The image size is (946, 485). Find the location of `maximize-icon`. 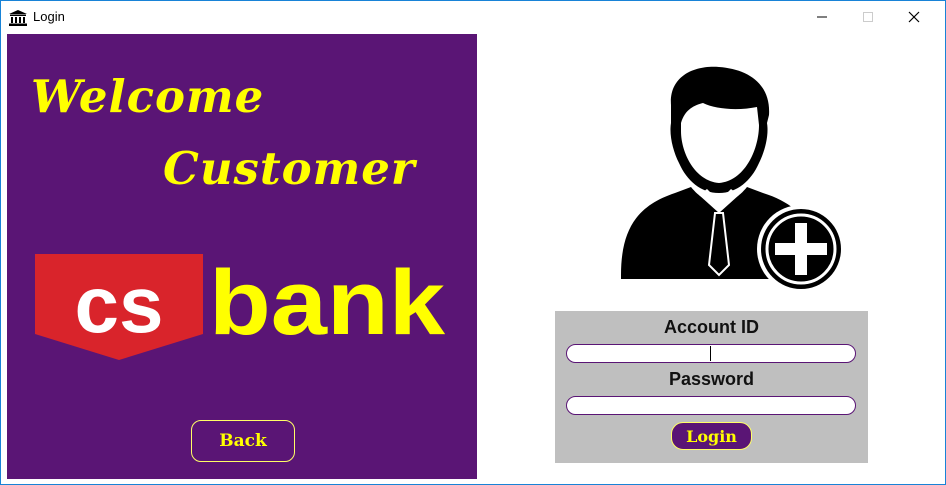

maximize-icon is located at coordinates (868, 17).